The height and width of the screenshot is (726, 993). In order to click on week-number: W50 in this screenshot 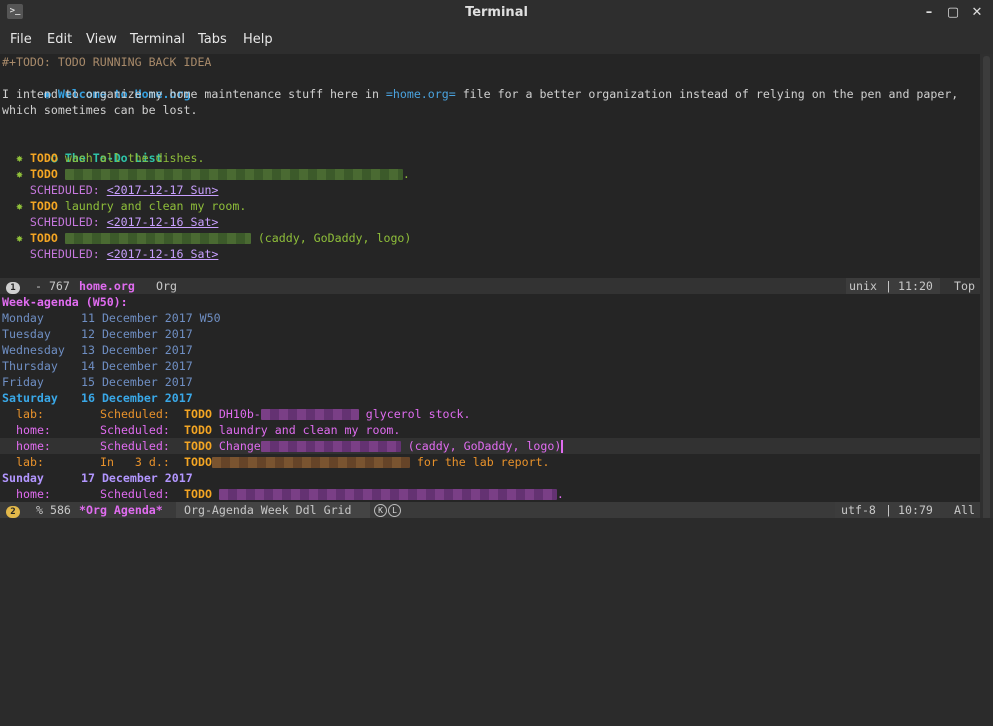, I will do `click(210, 318)`.